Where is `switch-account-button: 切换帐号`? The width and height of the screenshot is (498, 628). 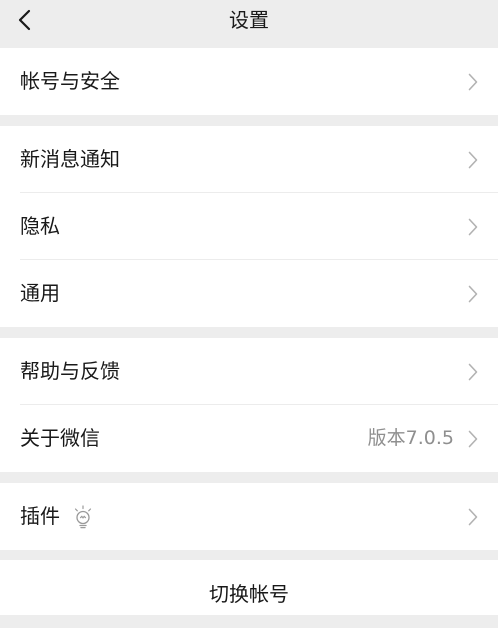
switch-account-button: 切换帐号 is located at coordinates (249, 587).